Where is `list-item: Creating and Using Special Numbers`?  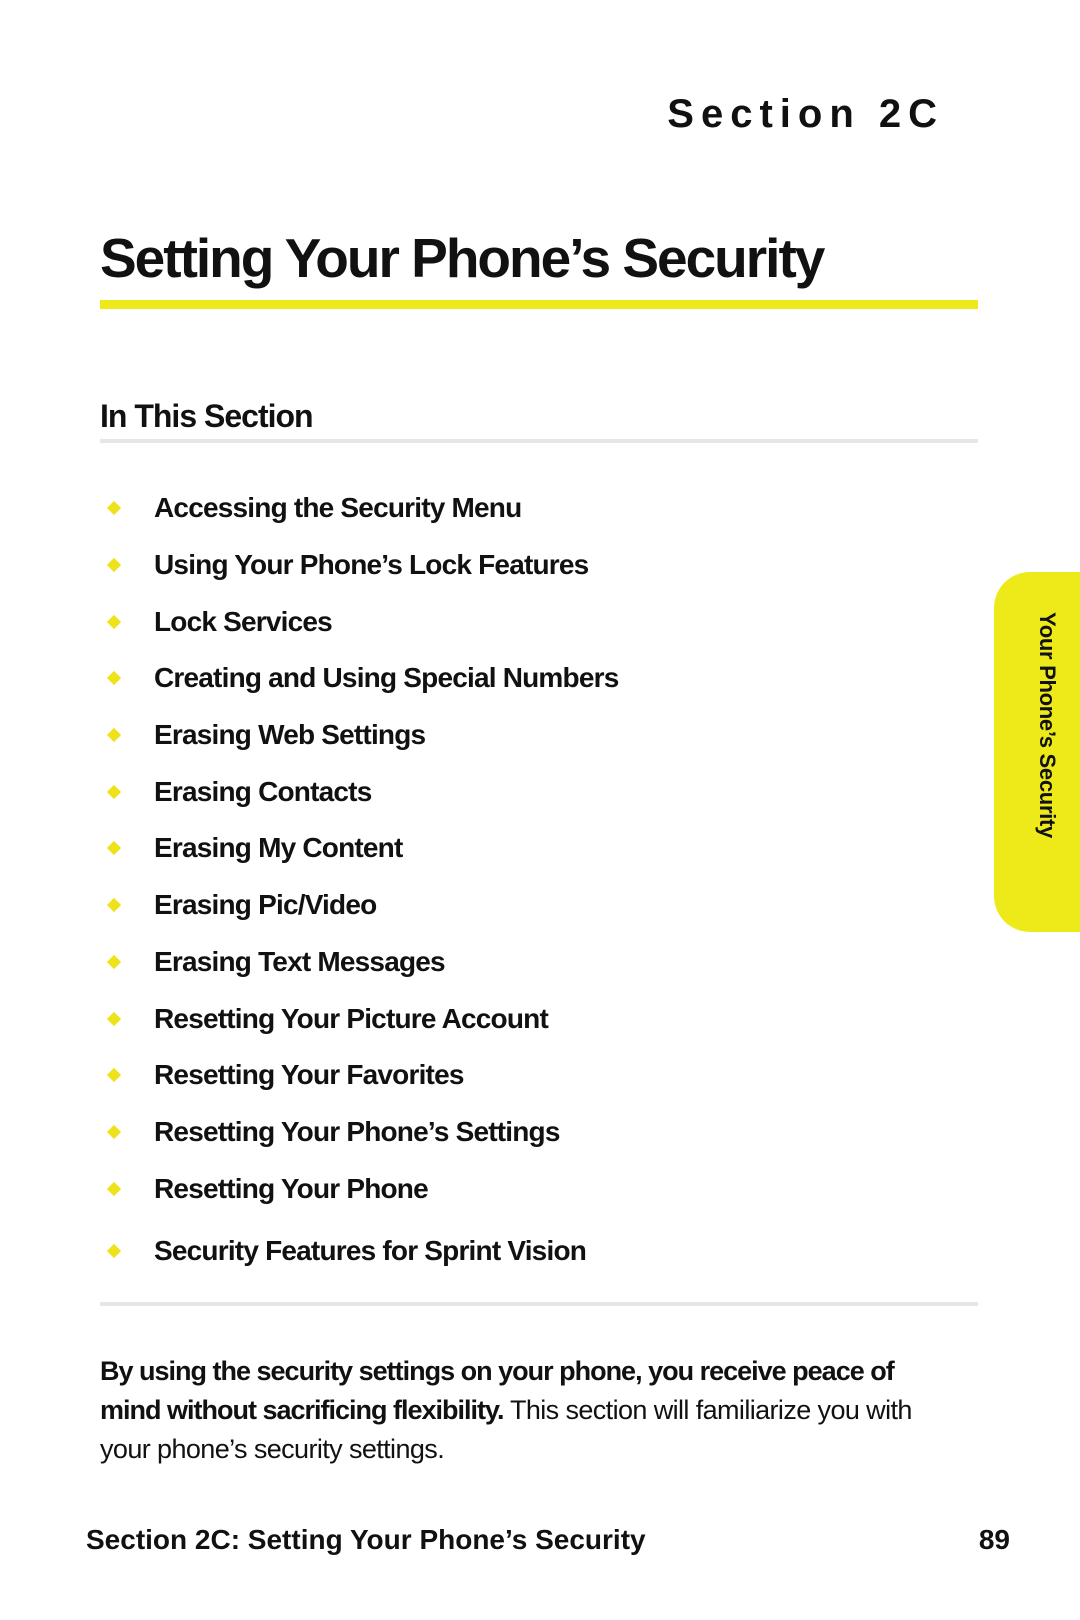 list-item: Creating and Using Special Numbers is located at coordinates (359, 678).